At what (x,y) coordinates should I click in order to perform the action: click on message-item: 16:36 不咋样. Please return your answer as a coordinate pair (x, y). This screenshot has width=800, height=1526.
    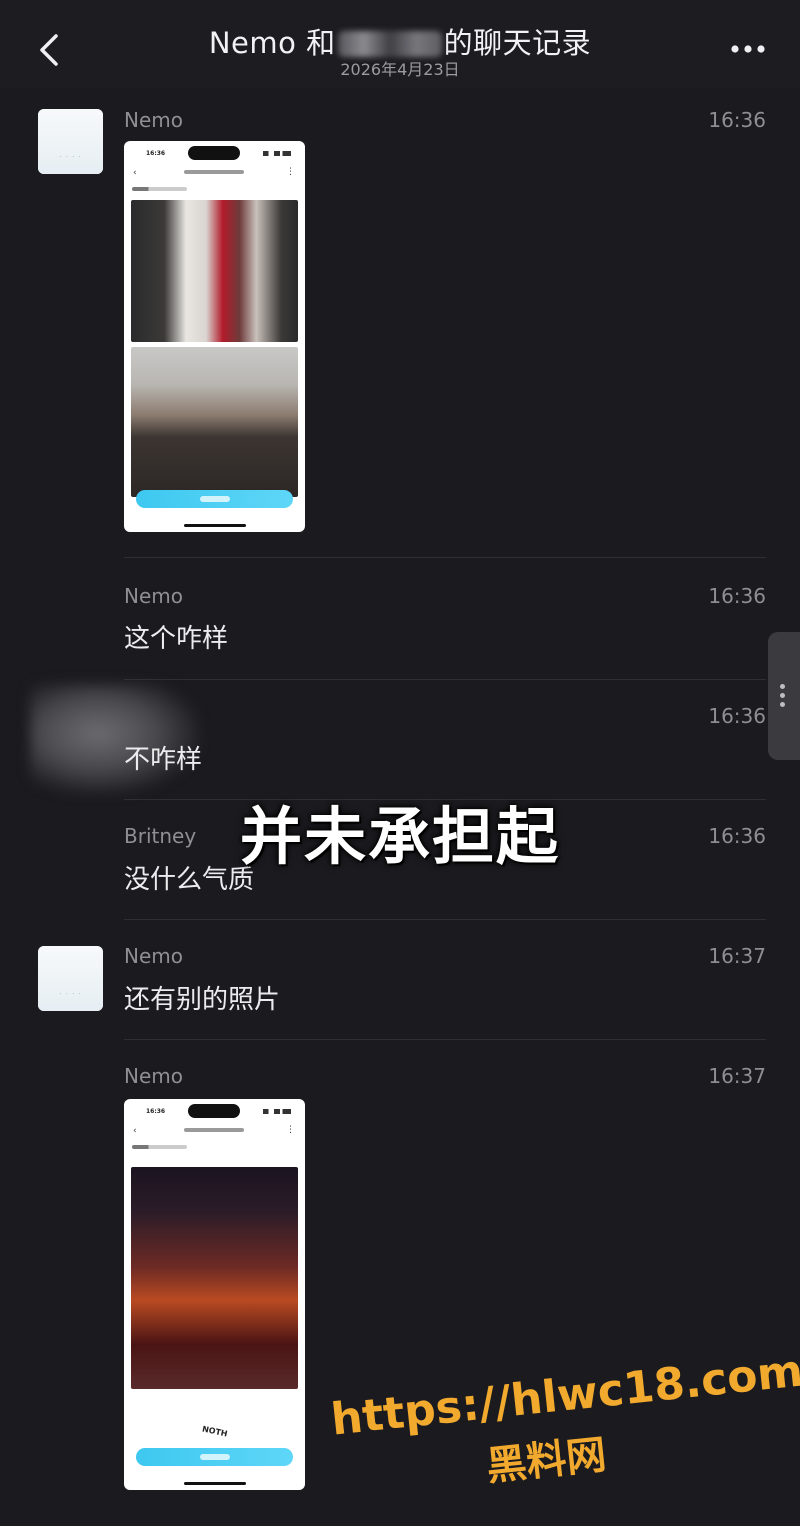
    Looking at the image, I should click on (400, 741).